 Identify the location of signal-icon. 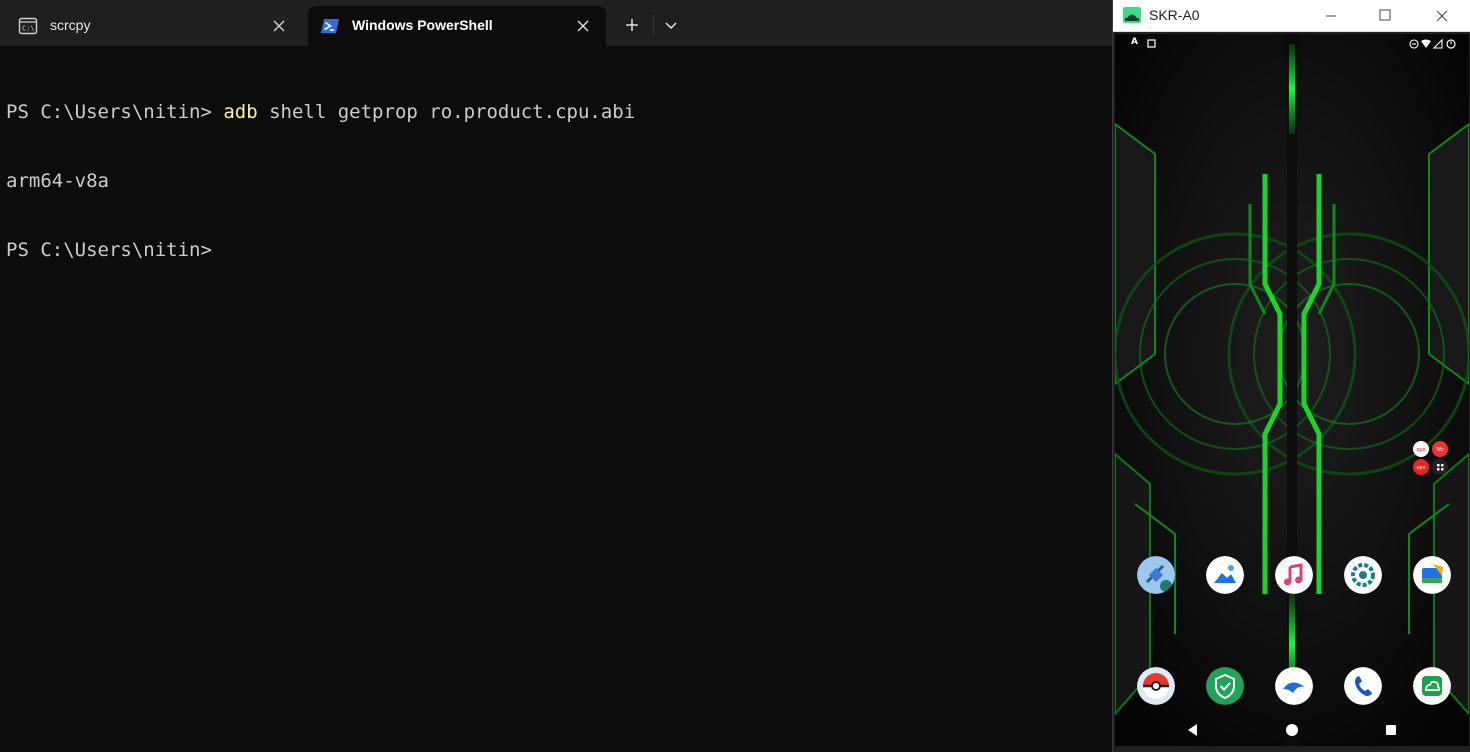
(1437, 43).